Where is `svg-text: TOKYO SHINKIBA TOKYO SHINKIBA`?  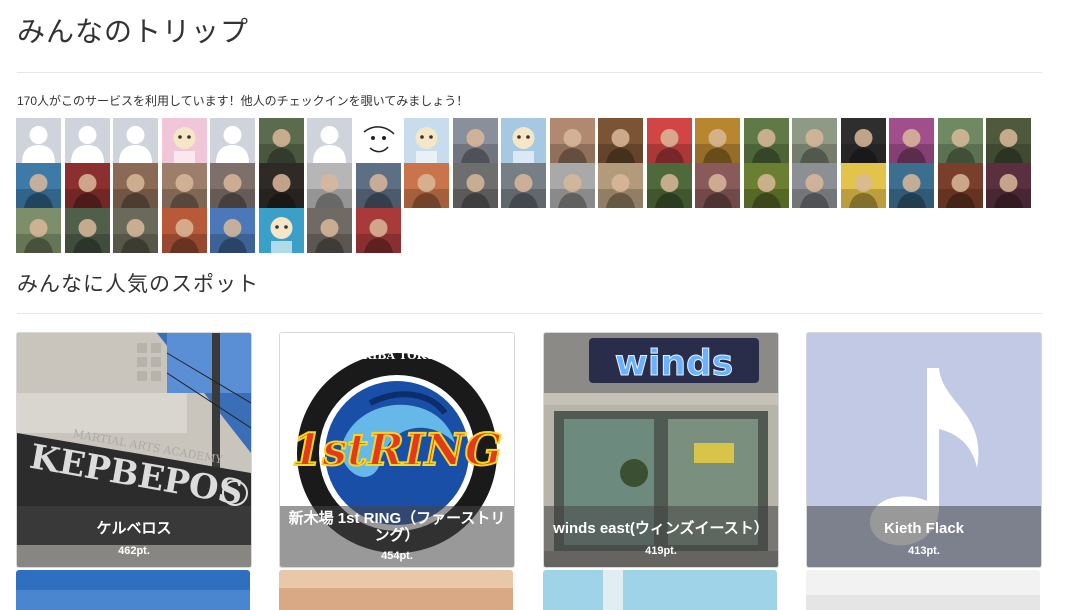 svg-text: TOKYO SHINKIBA TOKYO SHINKIBA is located at coordinates (397, 355).